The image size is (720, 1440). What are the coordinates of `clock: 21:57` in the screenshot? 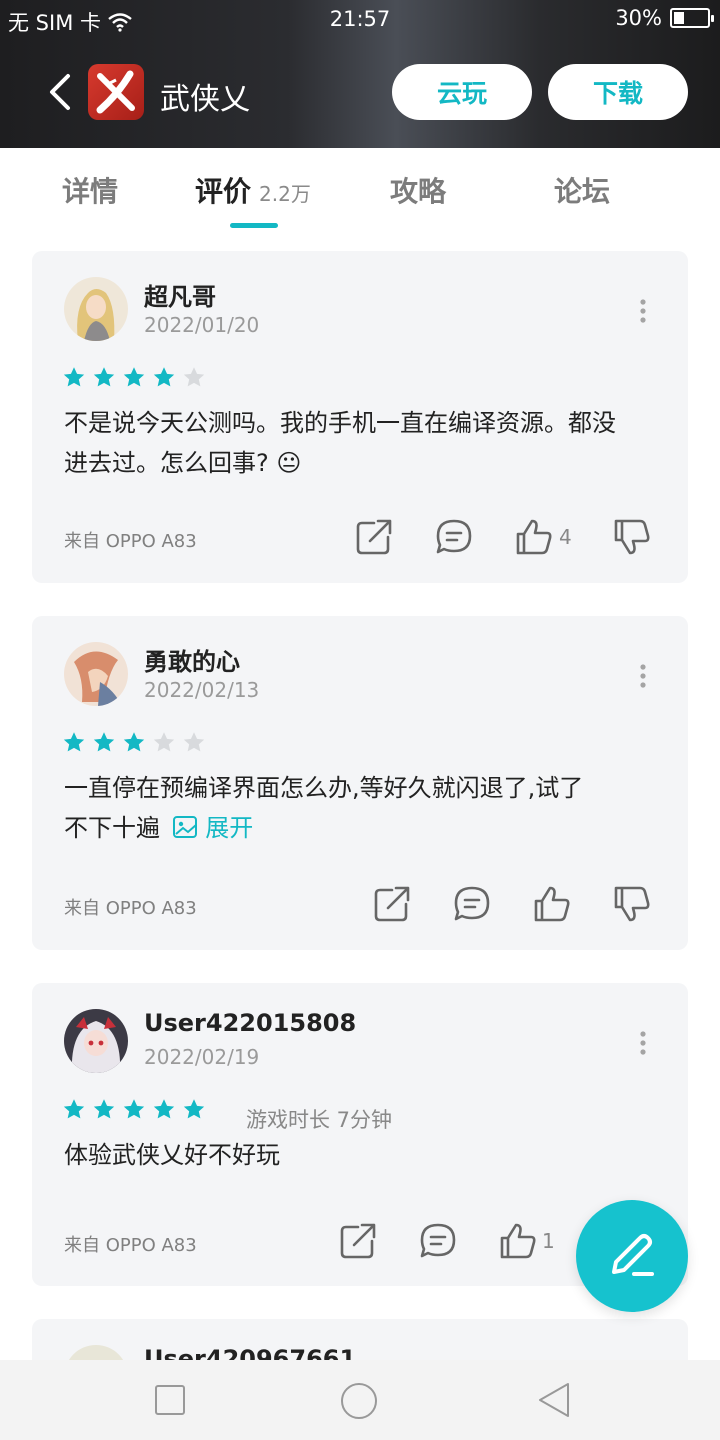 It's located at (360, 19).